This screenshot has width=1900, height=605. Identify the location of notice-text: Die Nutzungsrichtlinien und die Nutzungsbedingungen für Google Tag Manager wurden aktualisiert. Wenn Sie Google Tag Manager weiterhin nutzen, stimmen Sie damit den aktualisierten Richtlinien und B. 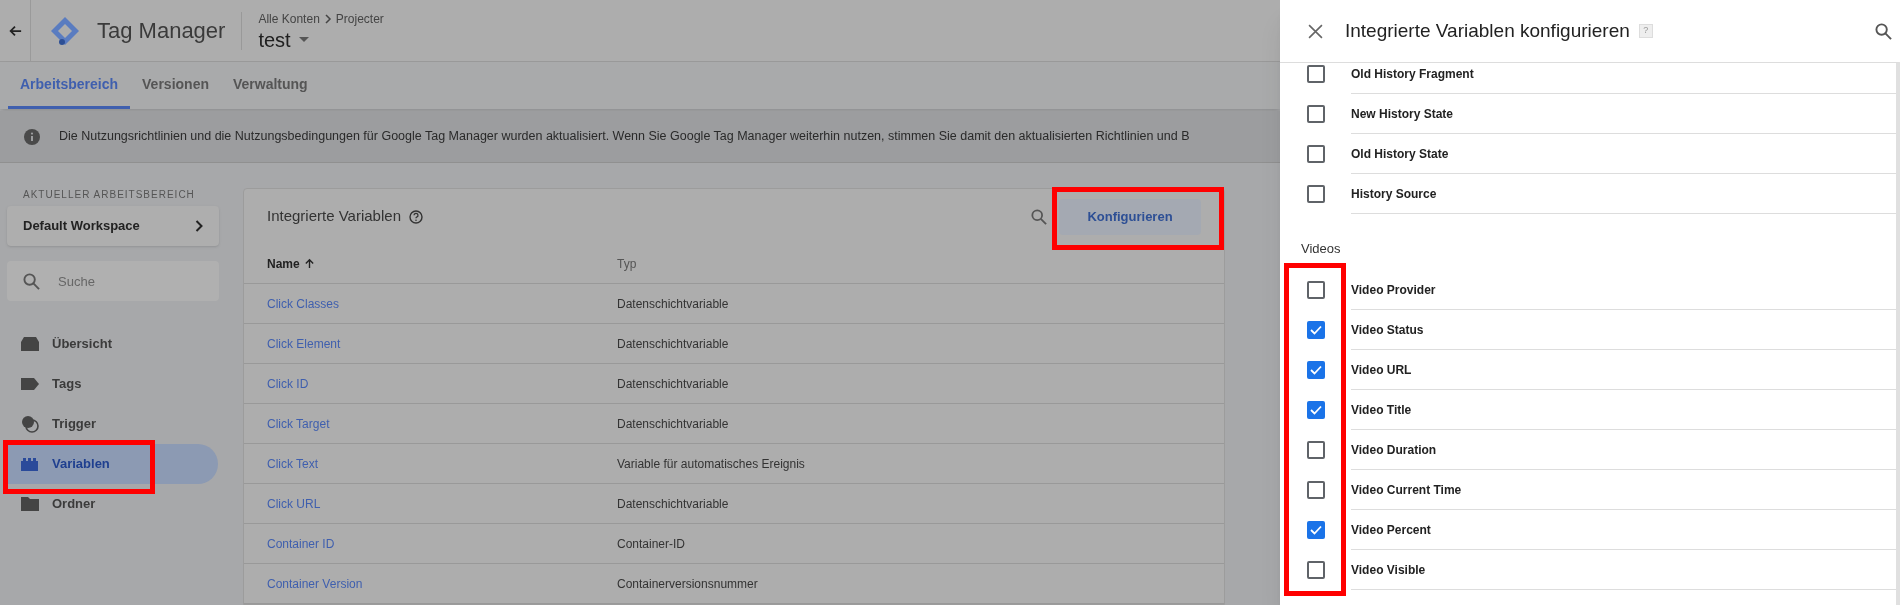
(624, 137).